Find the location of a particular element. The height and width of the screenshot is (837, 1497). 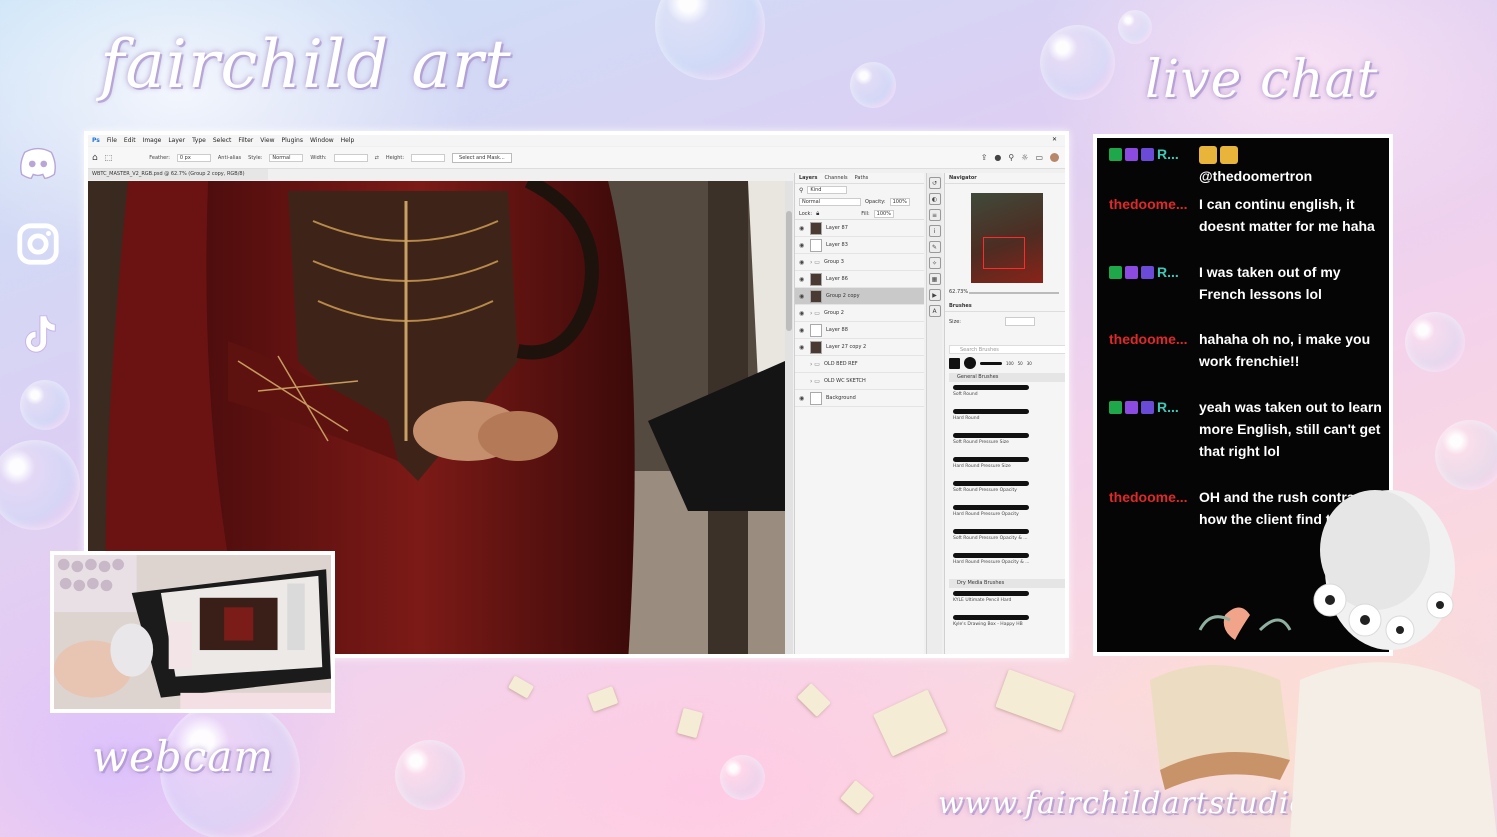

character-icon: A is located at coordinates (934, 311).